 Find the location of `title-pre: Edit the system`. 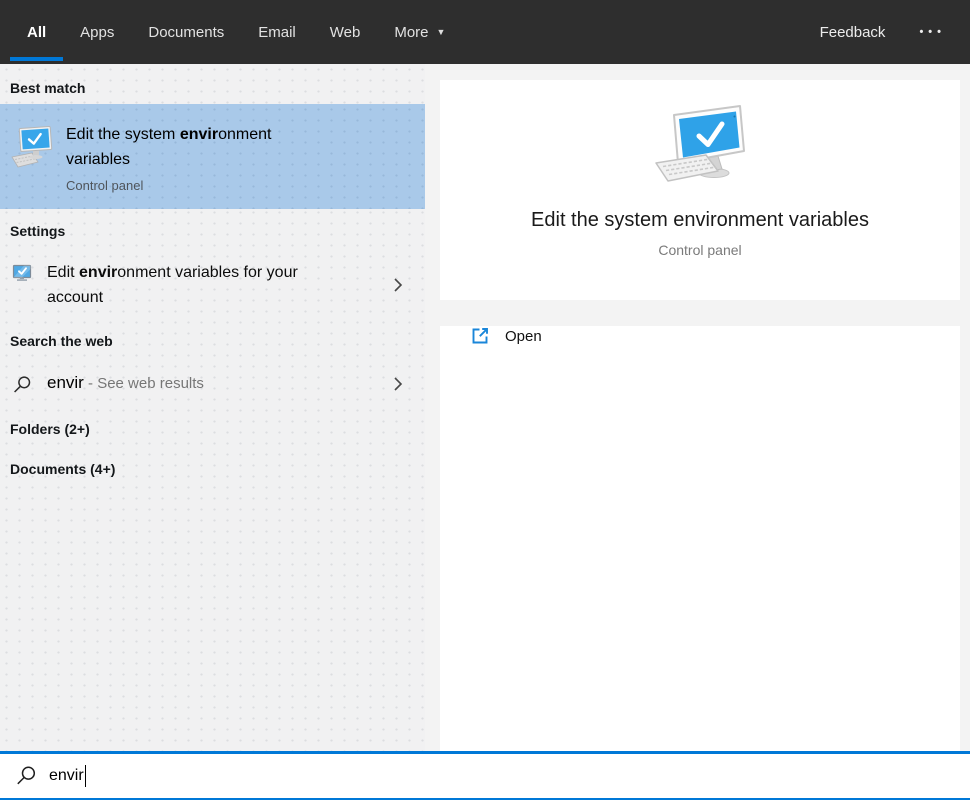

title-pre: Edit the system is located at coordinates (123, 134).